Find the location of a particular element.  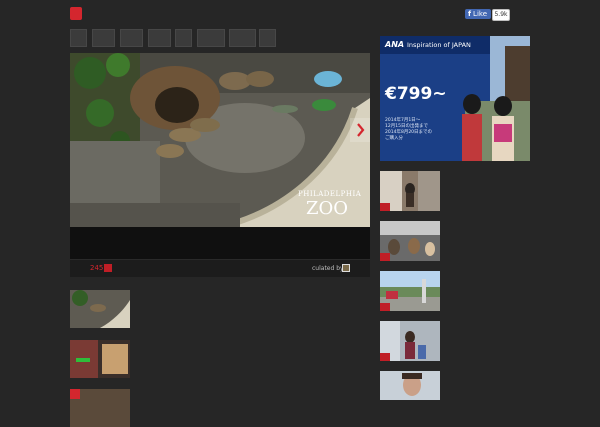

sidebar-item-3-title is located at coordinates (489, 292).